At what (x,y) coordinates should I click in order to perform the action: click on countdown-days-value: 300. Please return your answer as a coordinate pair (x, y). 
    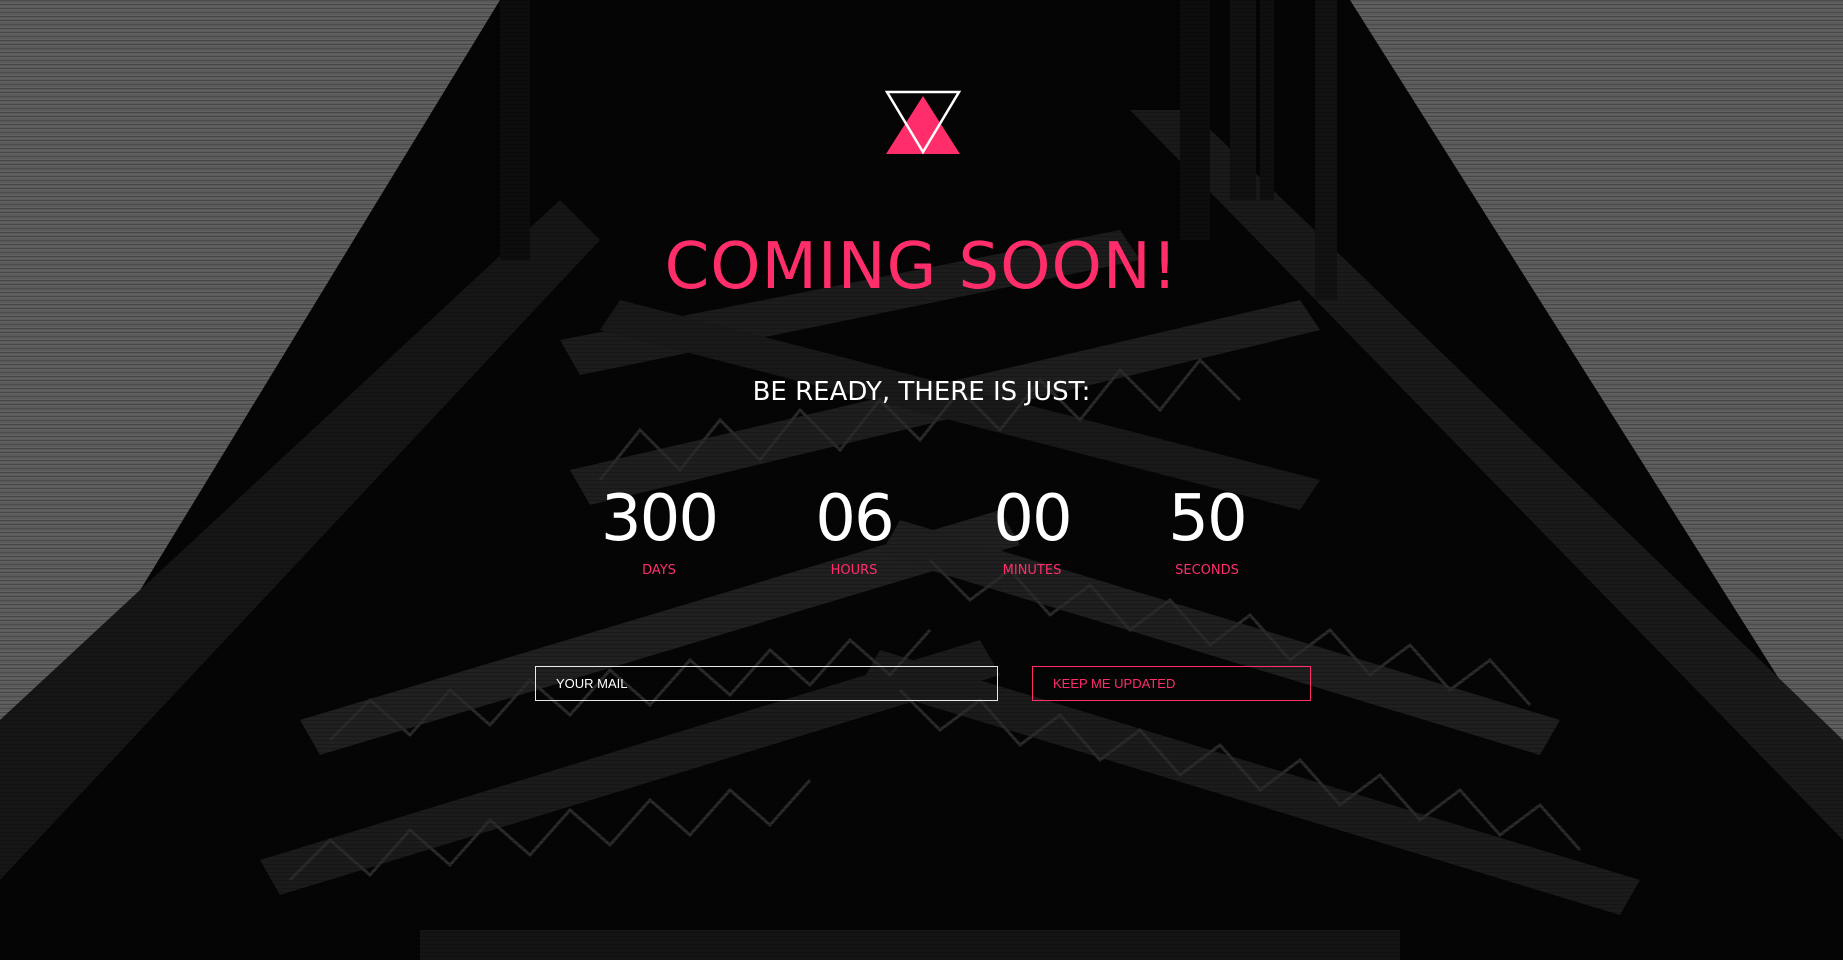
    Looking at the image, I should click on (659, 519).